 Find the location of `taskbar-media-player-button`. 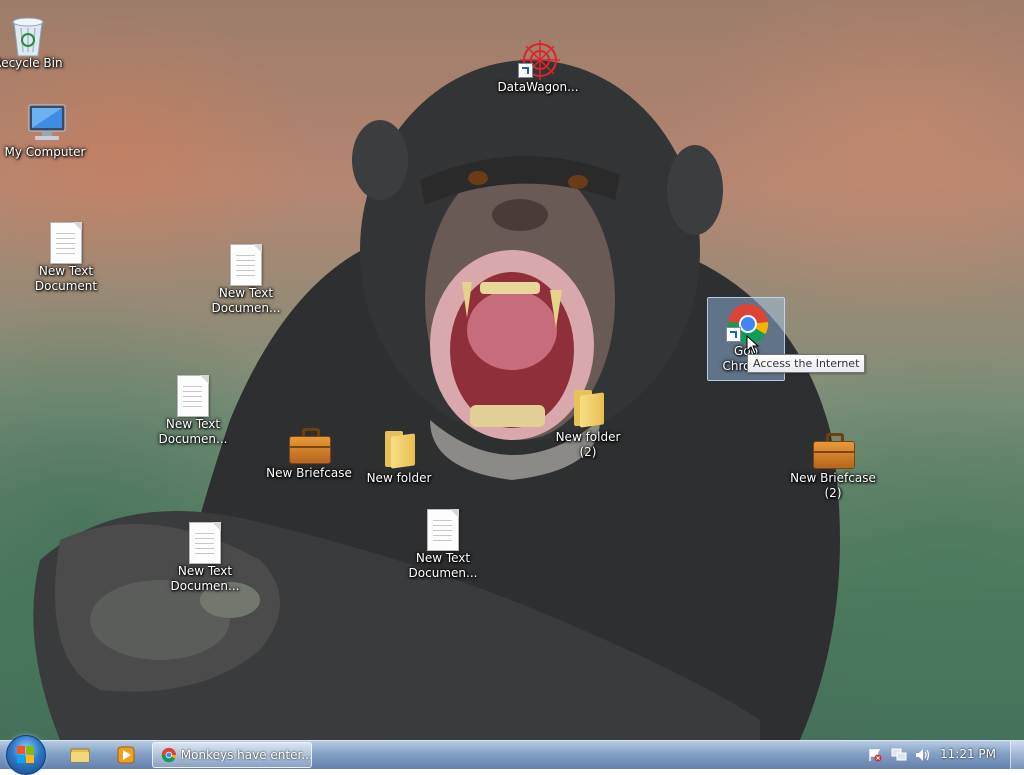

taskbar-media-player-button is located at coordinates (126, 755).